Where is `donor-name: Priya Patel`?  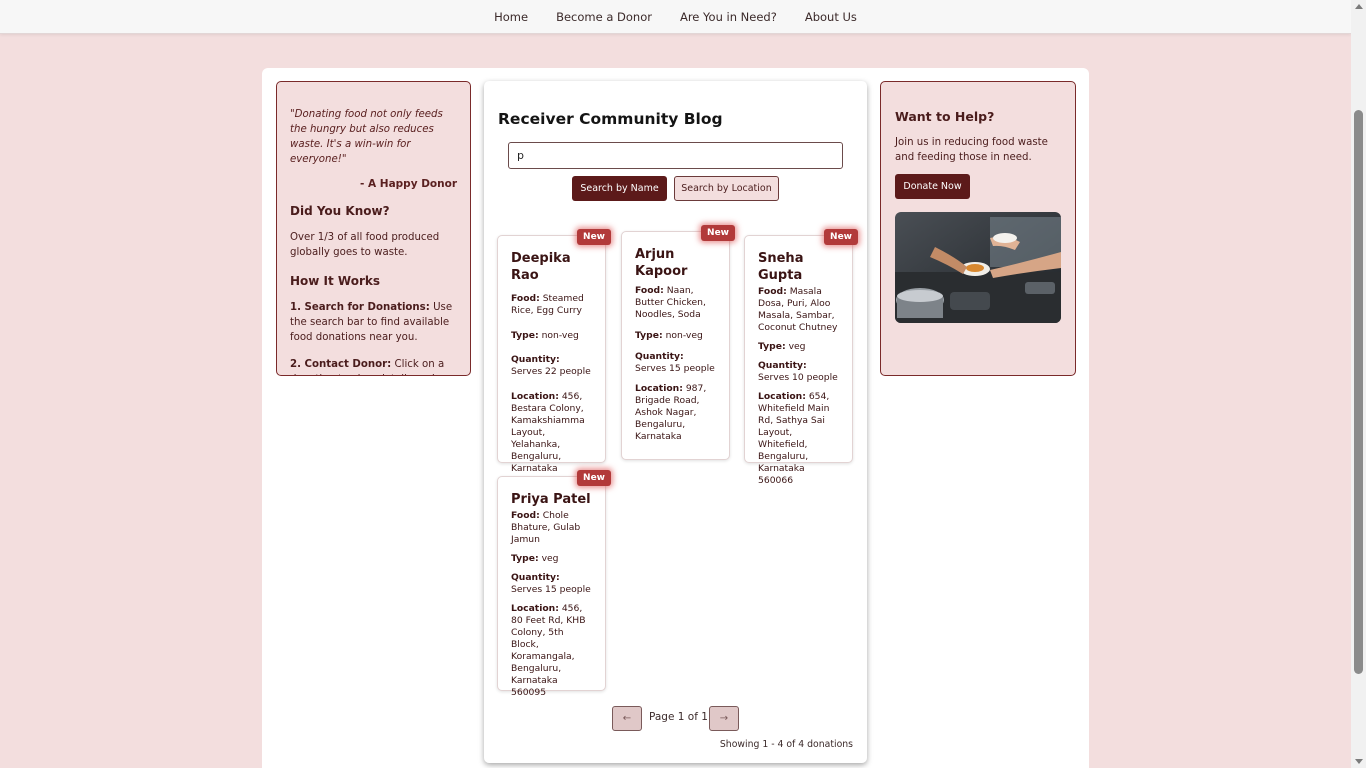
donor-name: Priya Patel is located at coordinates (551, 499).